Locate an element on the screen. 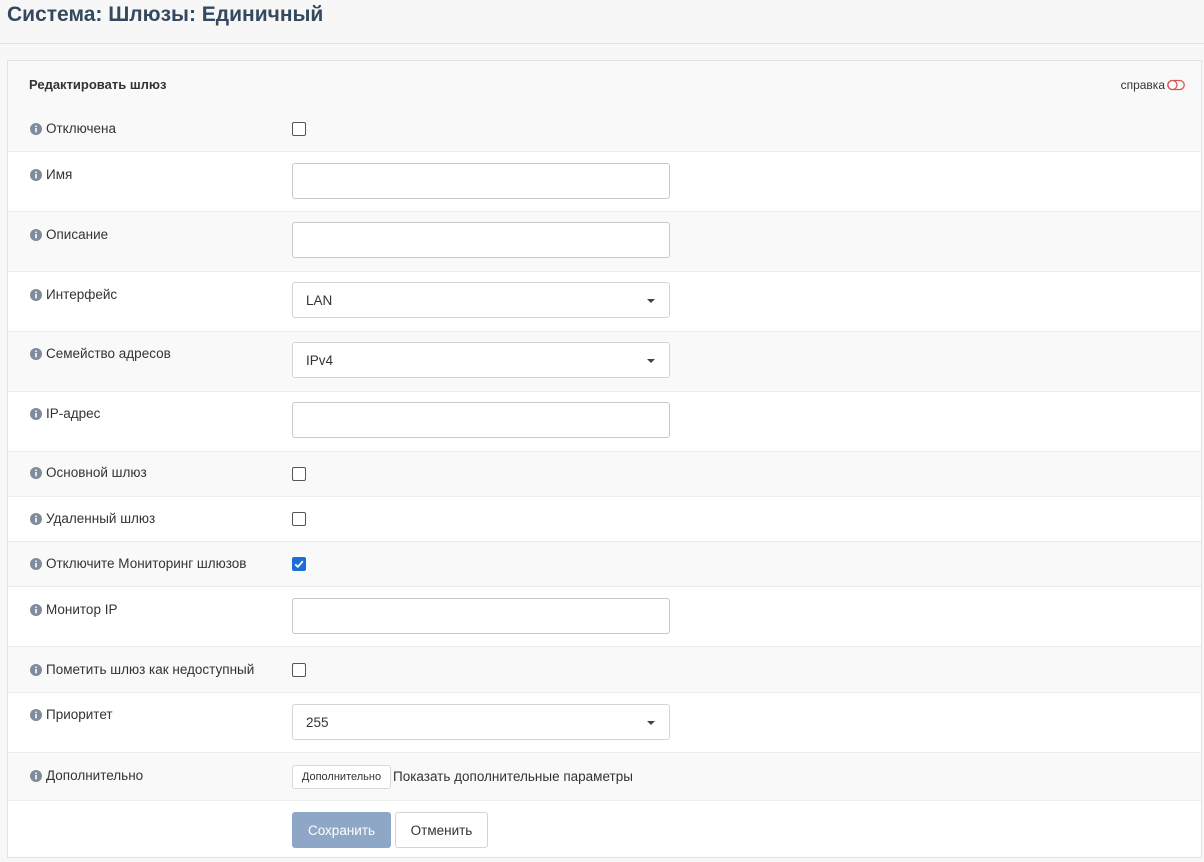 This screenshot has height=862, width=1204. advanced-button: Дополнительно is located at coordinates (341, 777).